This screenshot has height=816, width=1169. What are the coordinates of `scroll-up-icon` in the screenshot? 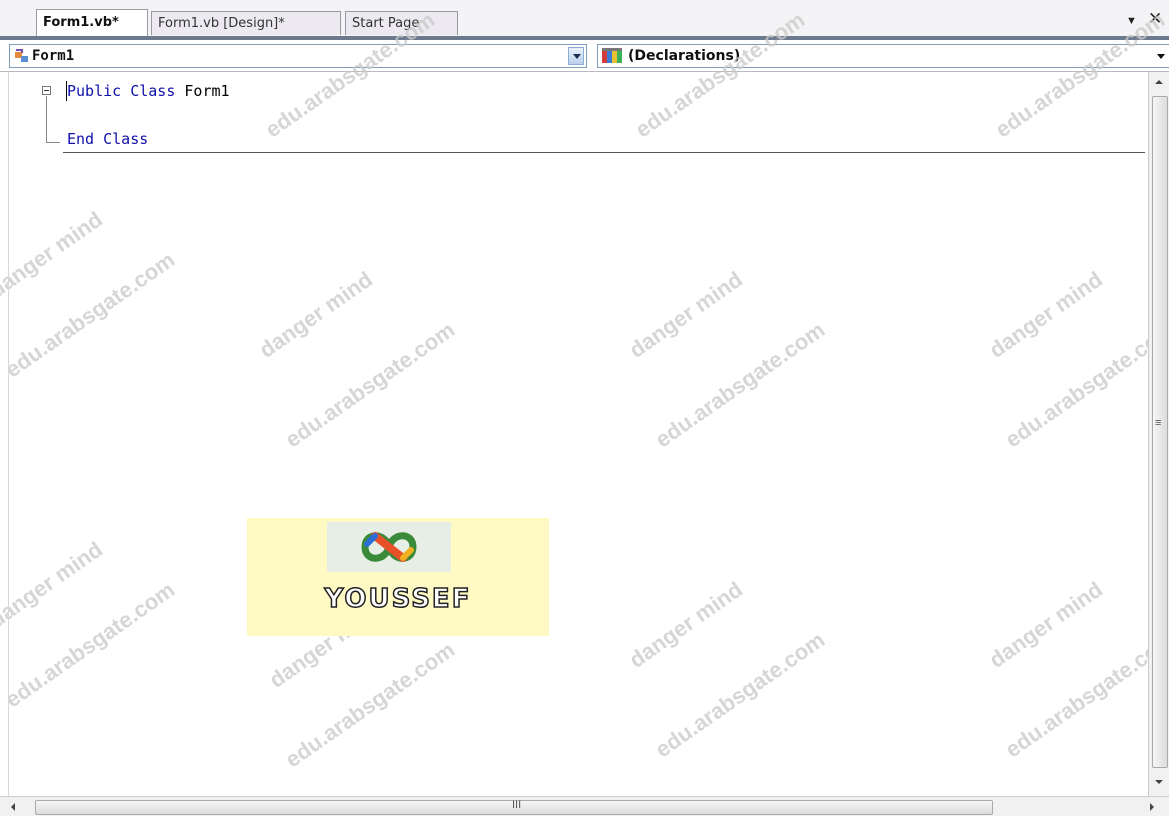 It's located at (1159, 82).